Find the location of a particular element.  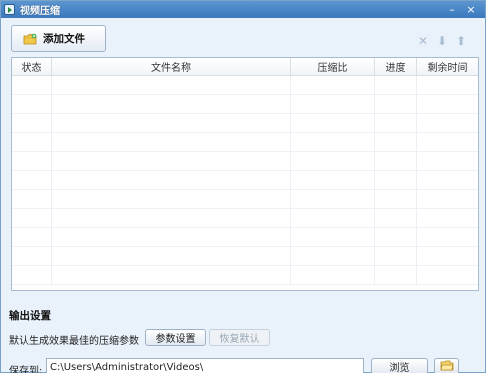

column-header-filename: 文件名称 is located at coordinates (171, 66).